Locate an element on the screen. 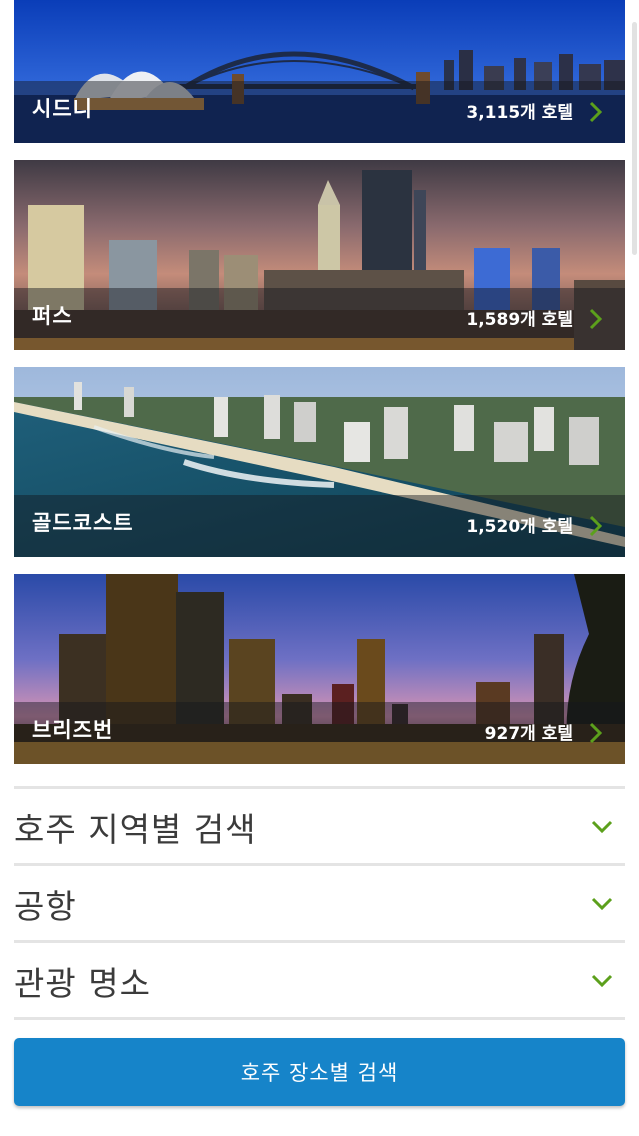 Image resolution: width=639 pixels, height=1136 pixels. accordion-label: 공항 is located at coordinates (45, 906).